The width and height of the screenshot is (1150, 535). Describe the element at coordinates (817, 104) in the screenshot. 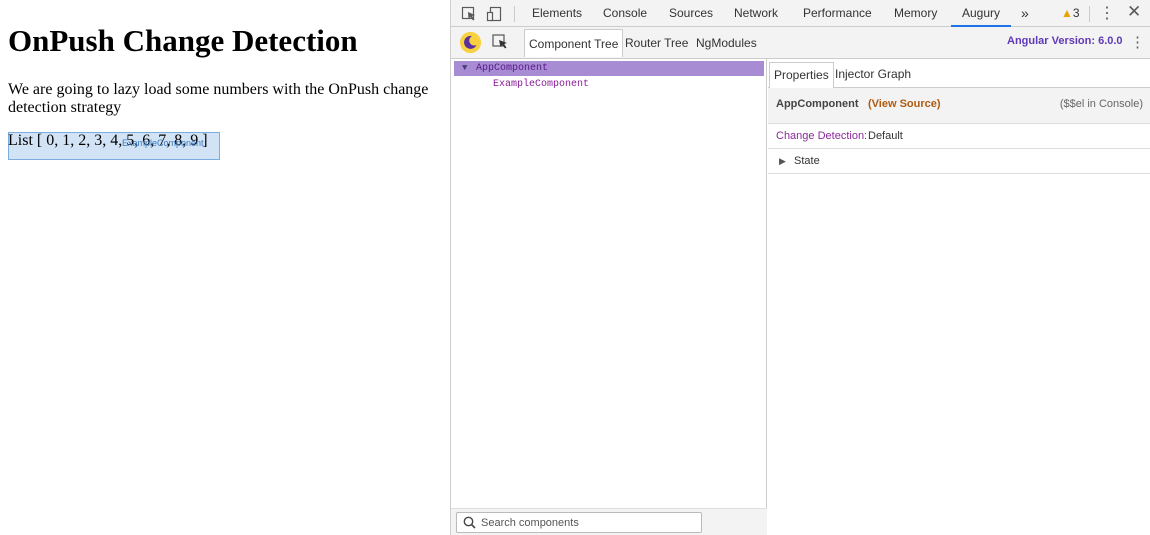

I see `component-name: AppComponent` at that location.